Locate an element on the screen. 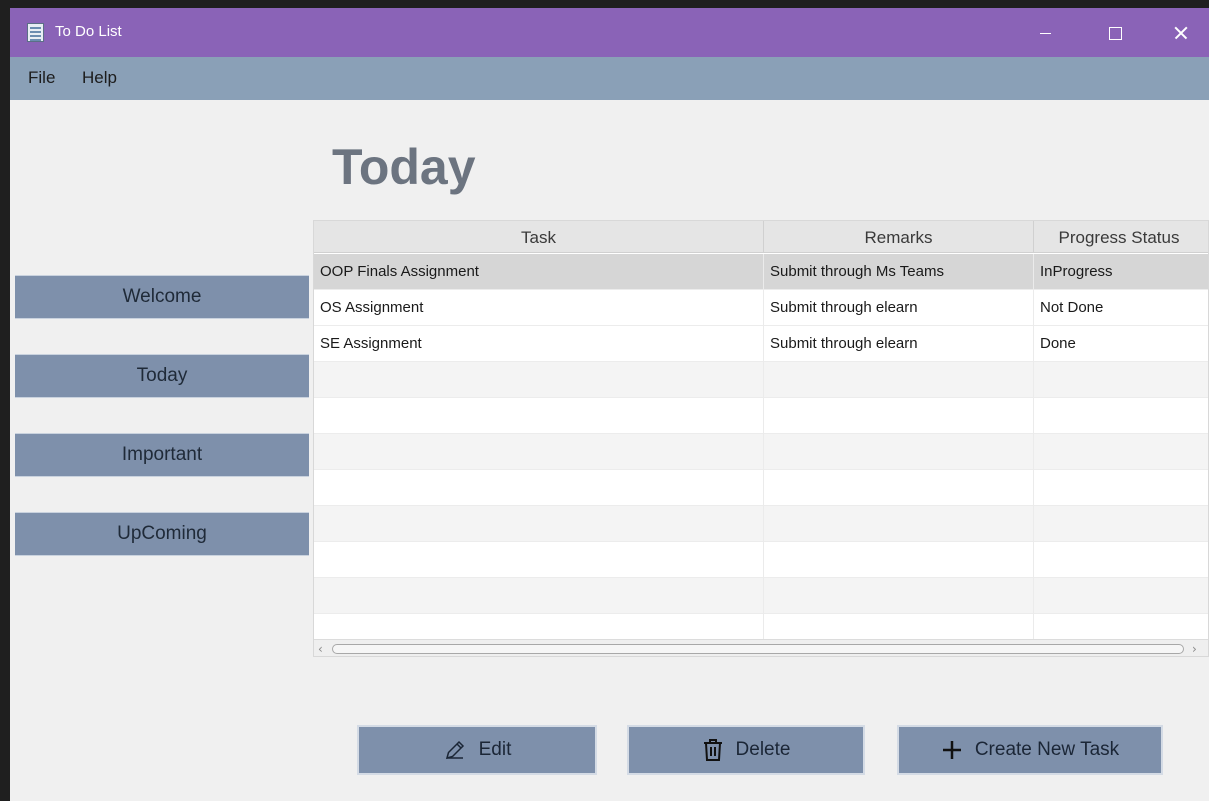  column-header-remarks: Remarks is located at coordinates (899, 237).